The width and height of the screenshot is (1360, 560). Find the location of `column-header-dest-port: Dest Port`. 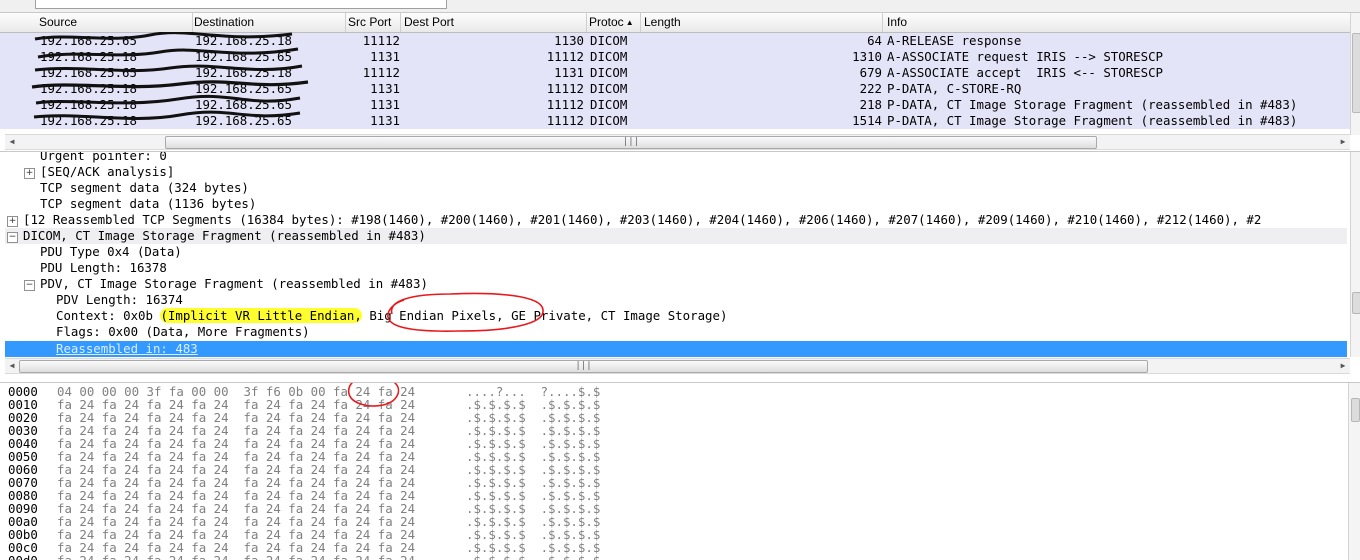

column-header-dest-port: Dest Port is located at coordinates (493, 22).